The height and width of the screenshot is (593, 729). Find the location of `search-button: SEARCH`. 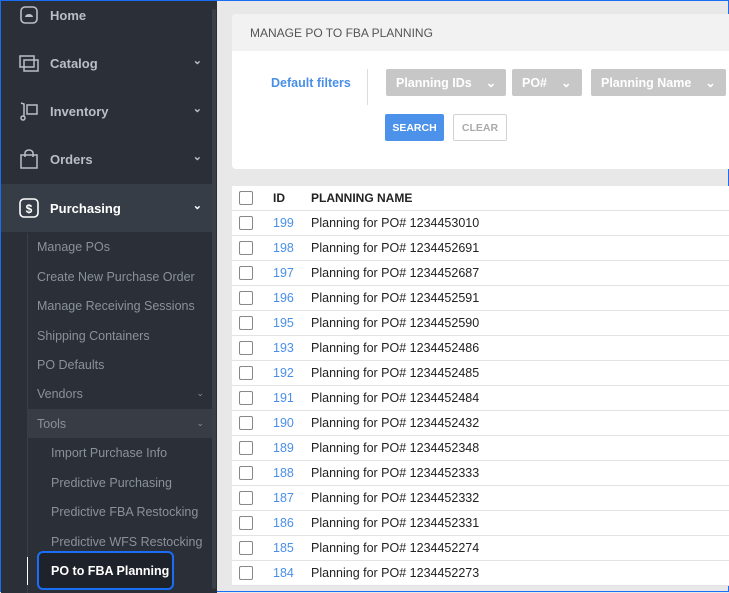

search-button: SEARCH is located at coordinates (414, 127).